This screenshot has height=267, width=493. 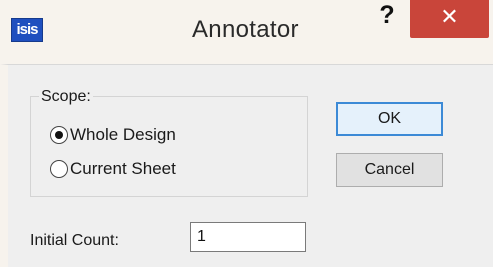 What do you see at coordinates (27, 30) in the screenshot?
I see `isis-app-icon: isis` at bounding box center [27, 30].